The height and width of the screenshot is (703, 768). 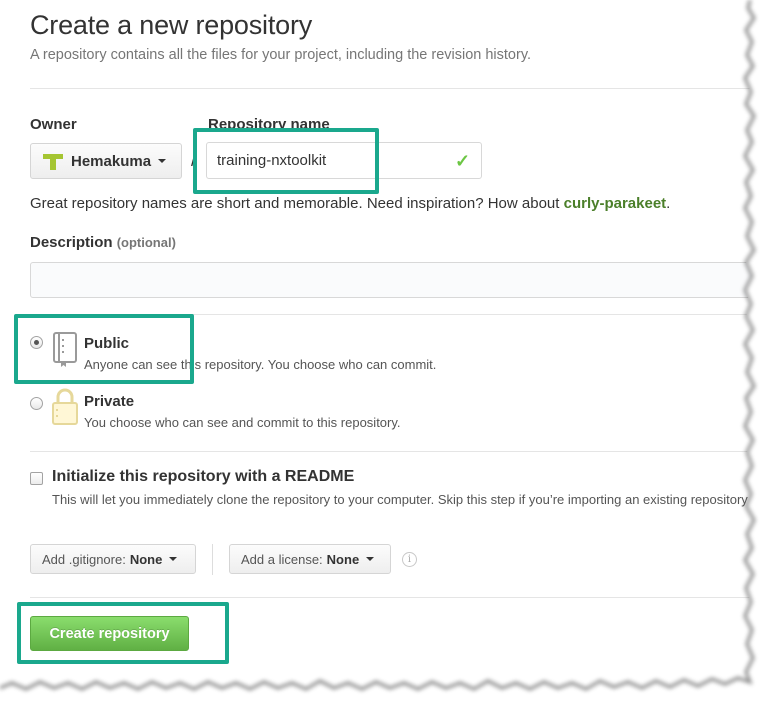 I want to click on repository-name-input: training-nxtoolkit, so click(x=344, y=160).